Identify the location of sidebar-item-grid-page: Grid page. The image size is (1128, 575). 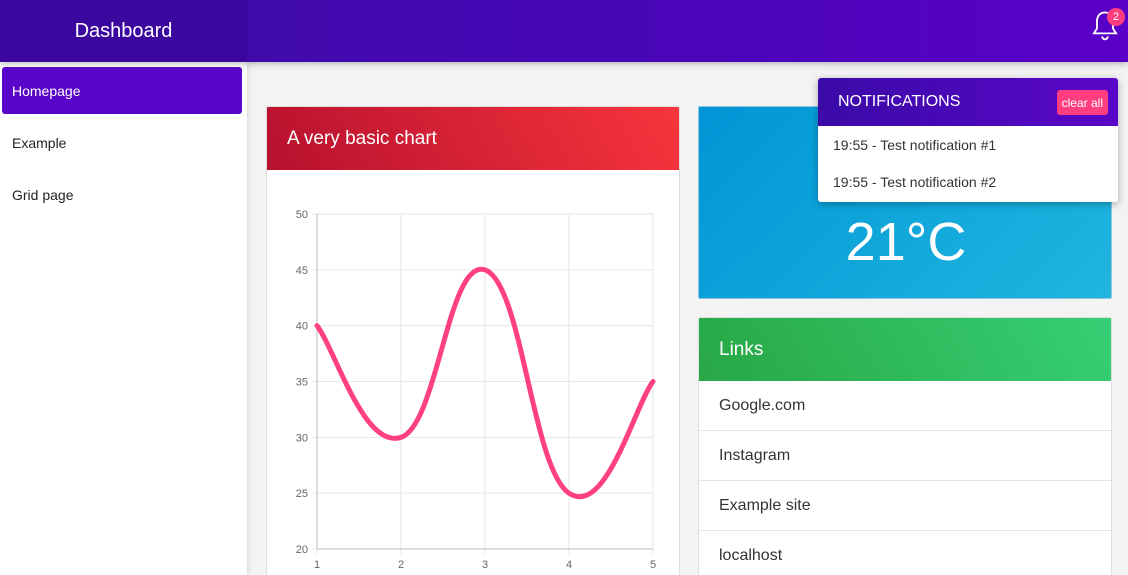
(122, 194).